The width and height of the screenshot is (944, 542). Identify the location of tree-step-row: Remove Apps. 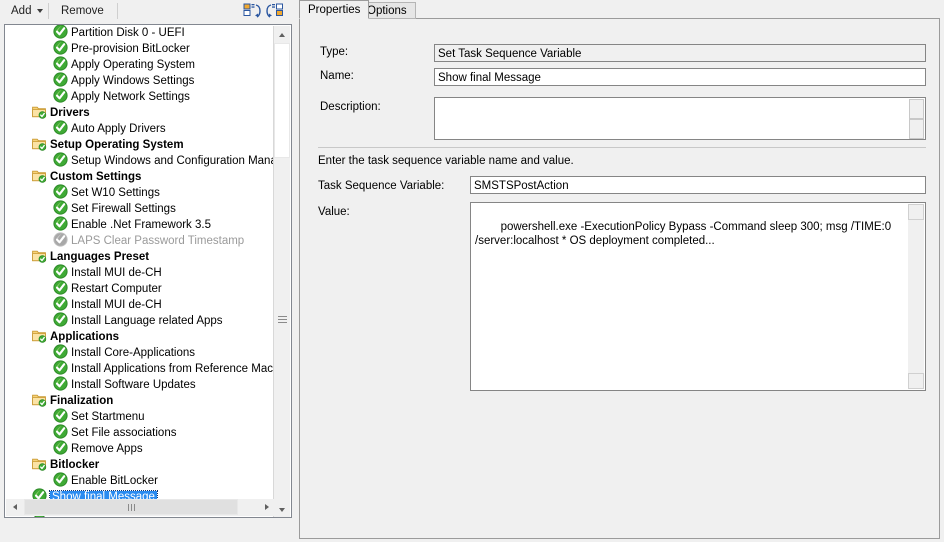
(140, 448).